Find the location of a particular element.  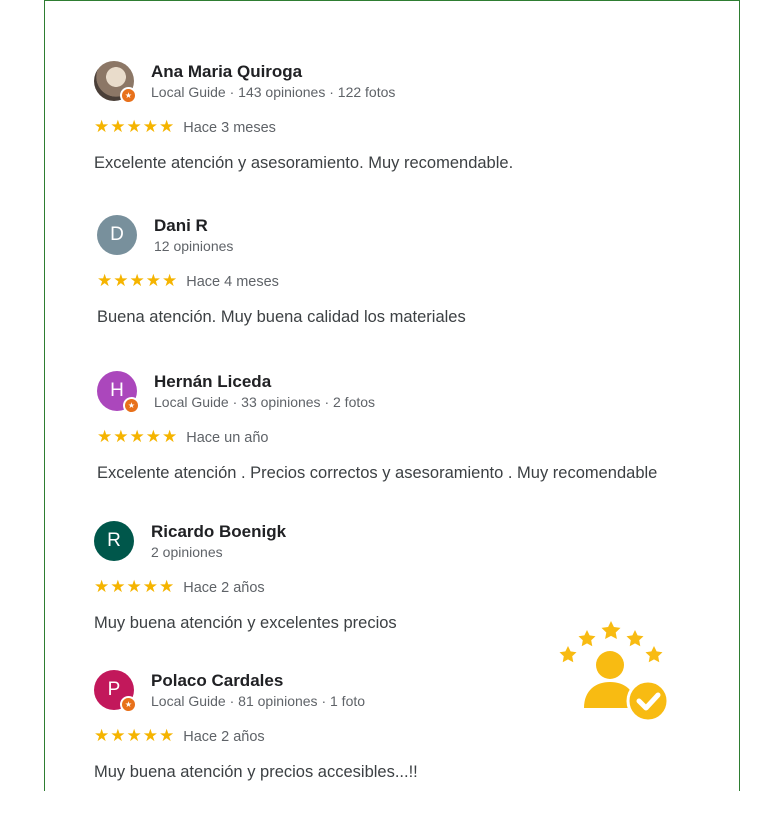

avatar-initial: P is located at coordinates (114, 689).